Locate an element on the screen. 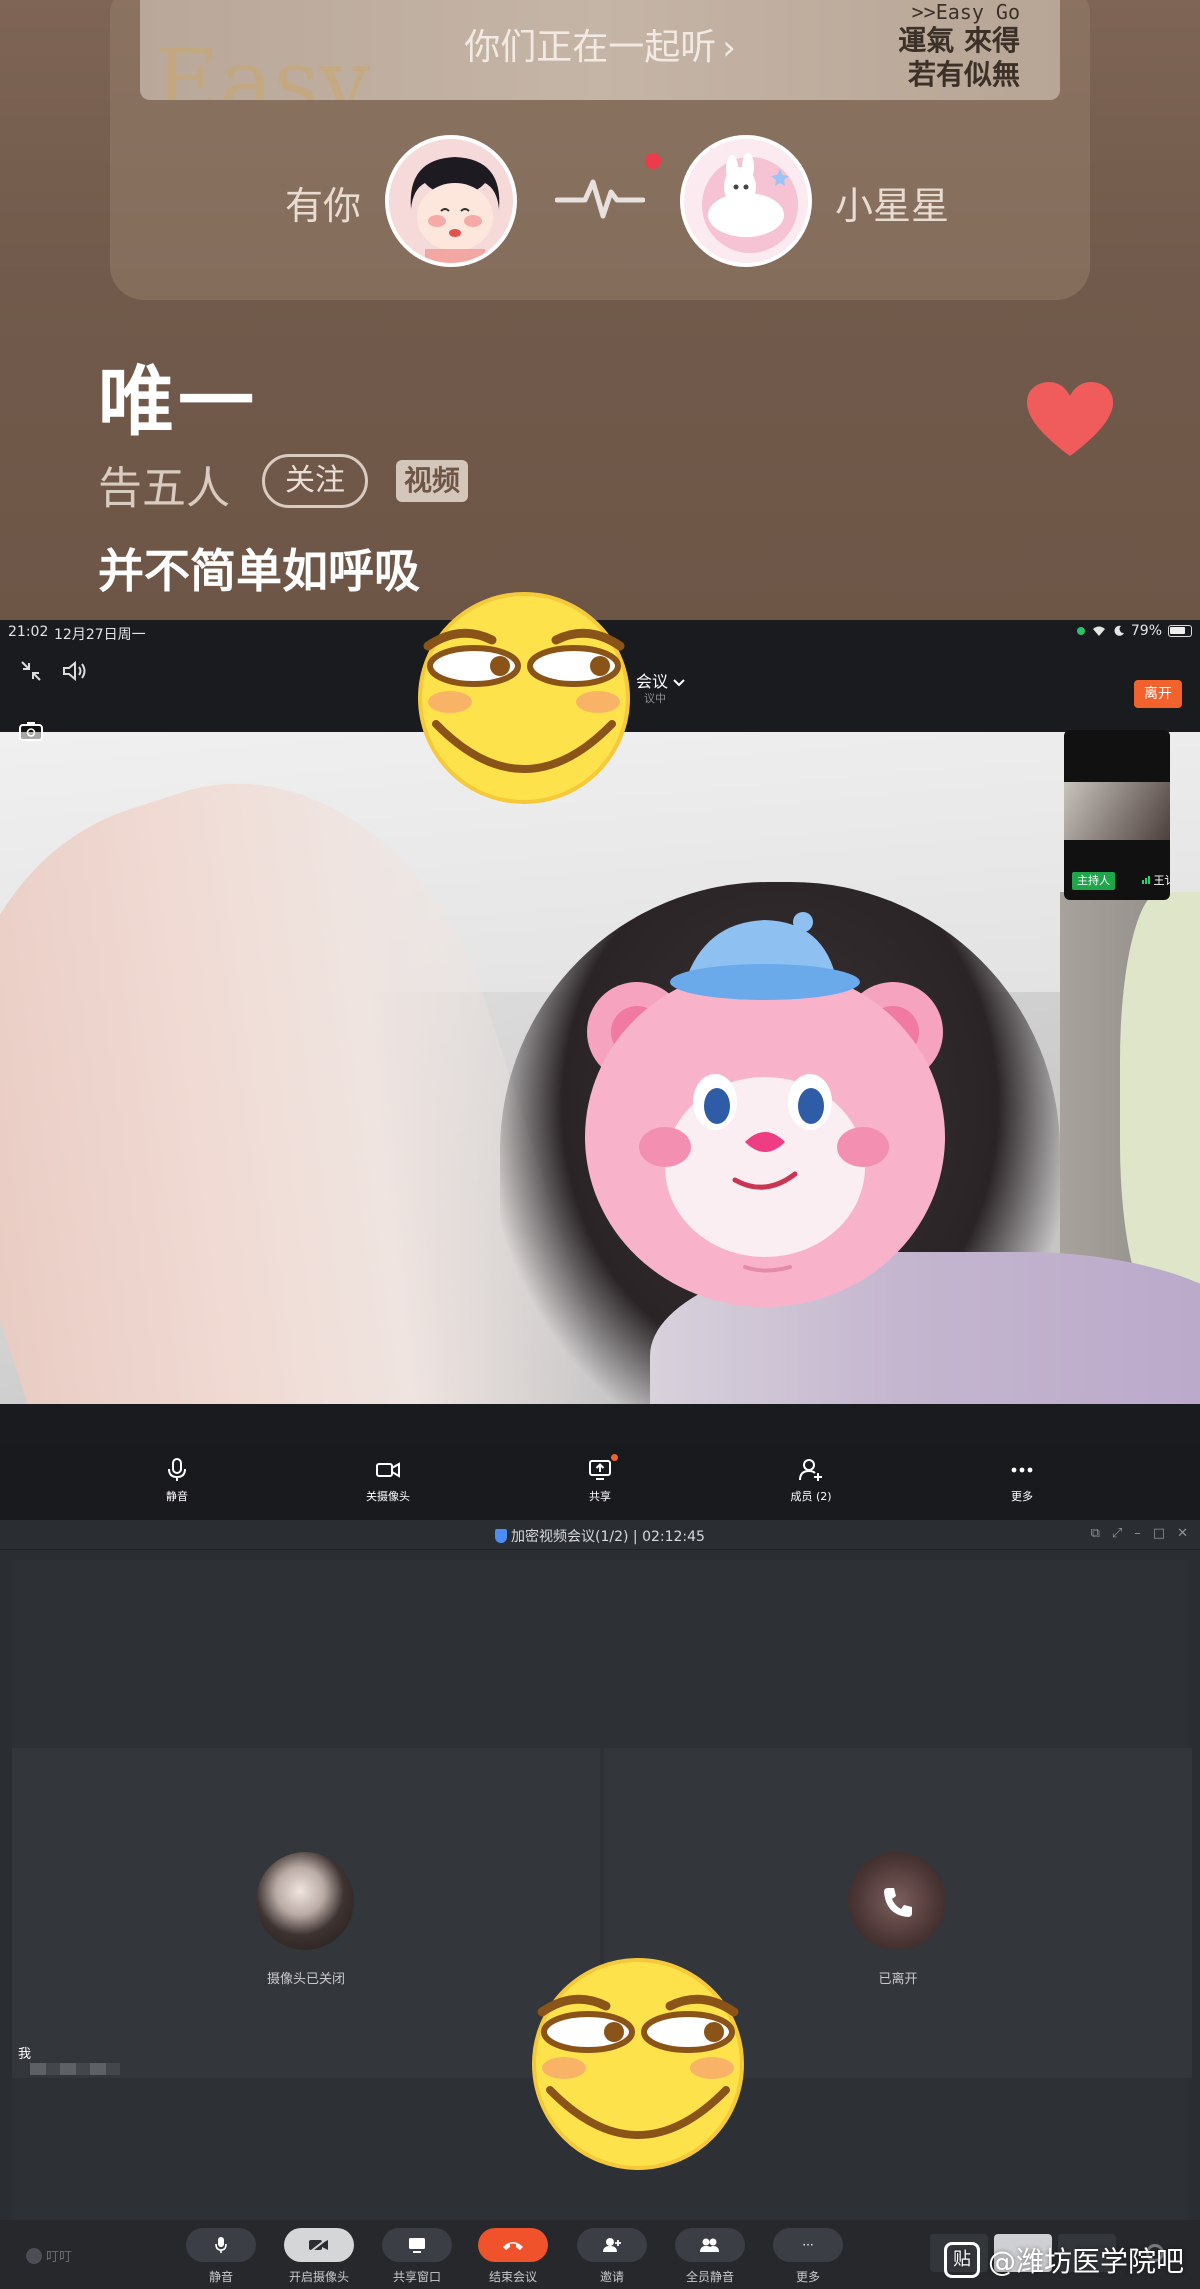 The image size is (1200, 2289). window-title-text: 加密视频会议(1/2) | 02:12:45 is located at coordinates (608, 1537).